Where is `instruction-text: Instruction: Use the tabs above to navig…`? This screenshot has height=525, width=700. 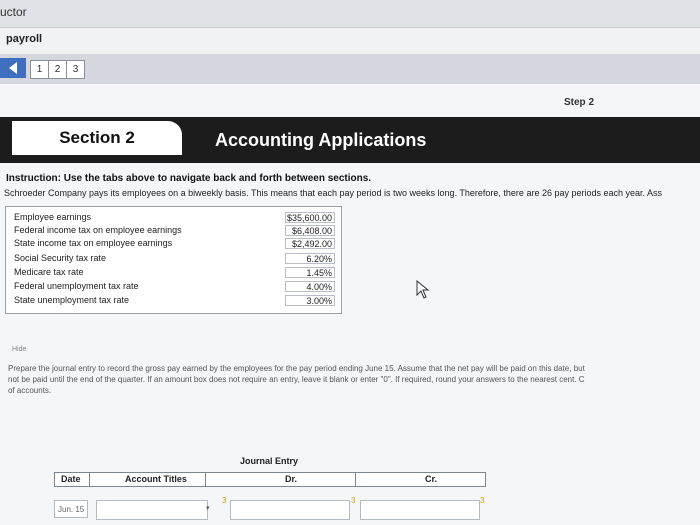
instruction-text: Instruction: Use the tabs above to navig… is located at coordinates (189, 178).